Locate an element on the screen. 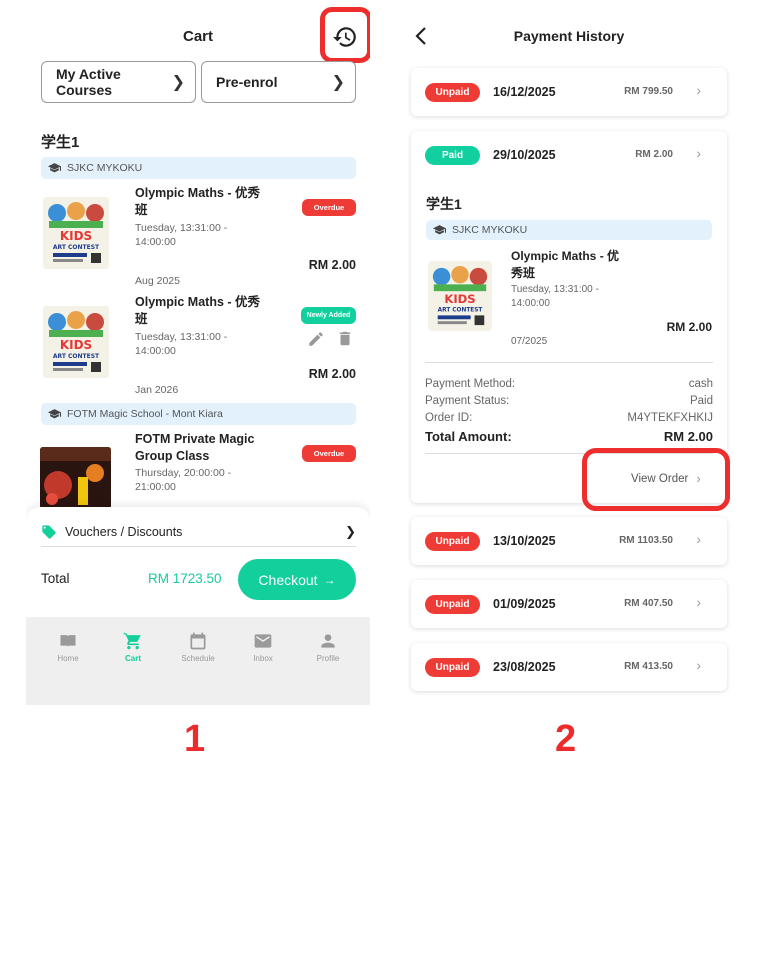  payment-status-value: Paid is located at coordinates (701, 401).